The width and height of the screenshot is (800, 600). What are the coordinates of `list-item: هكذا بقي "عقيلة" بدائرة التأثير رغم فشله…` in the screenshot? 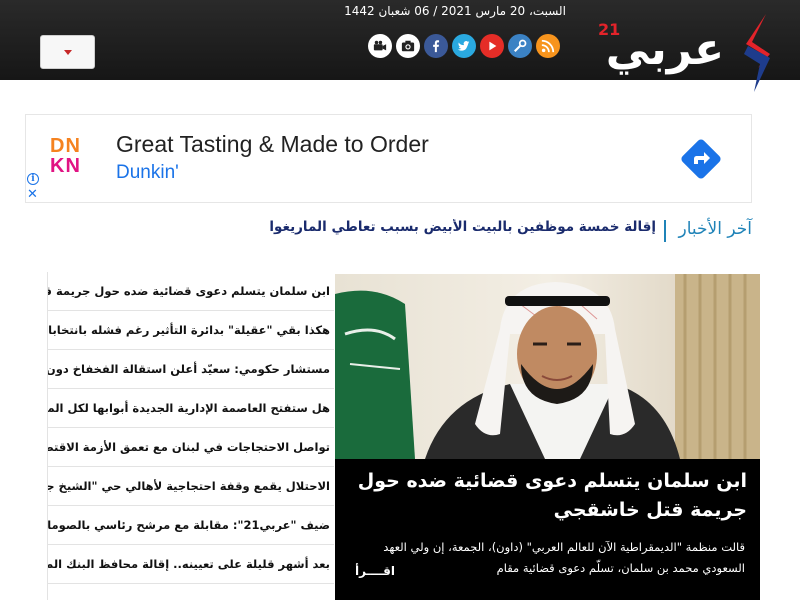 It's located at (191, 330).